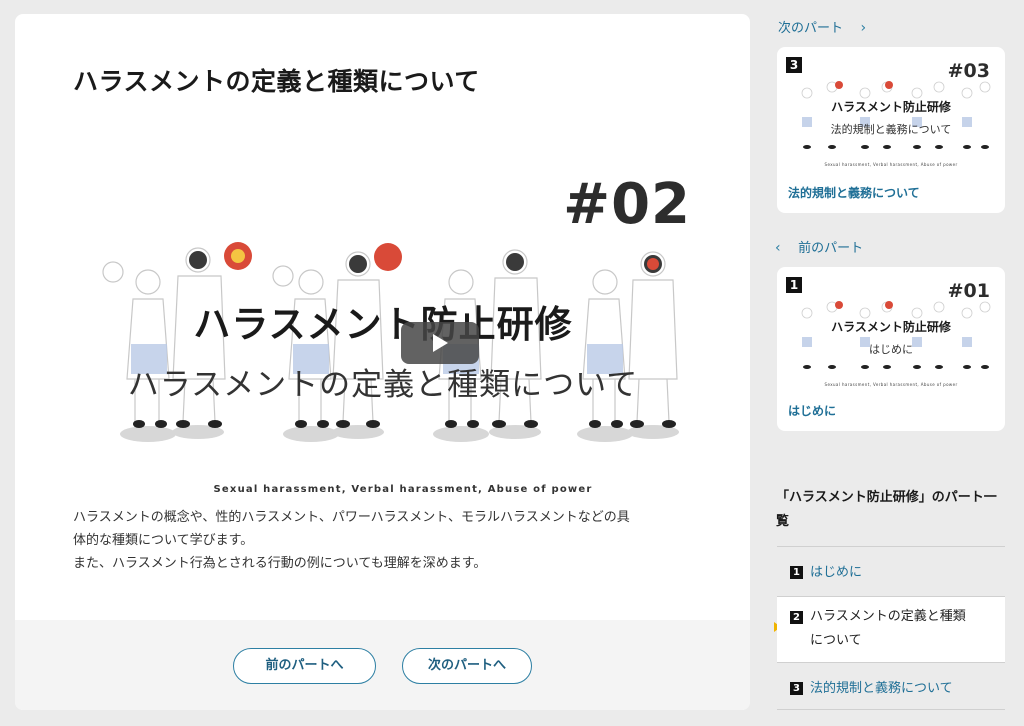 Image resolution: width=1024 pixels, height=726 pixels. What do you see at coordinates (857, 28) in the screenshot?
I see `chevron-right-icon: ›` at bounding box center [857, 28].